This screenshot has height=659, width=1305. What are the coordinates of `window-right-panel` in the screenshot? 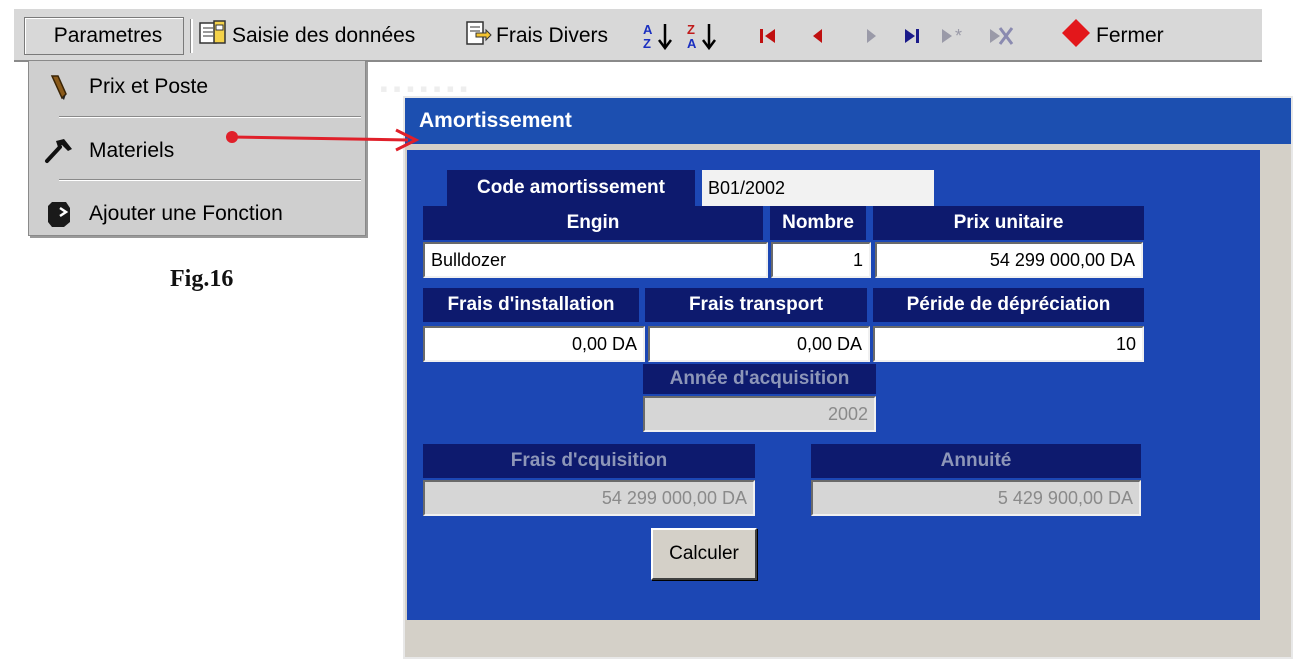 It's located at (1275, 385).